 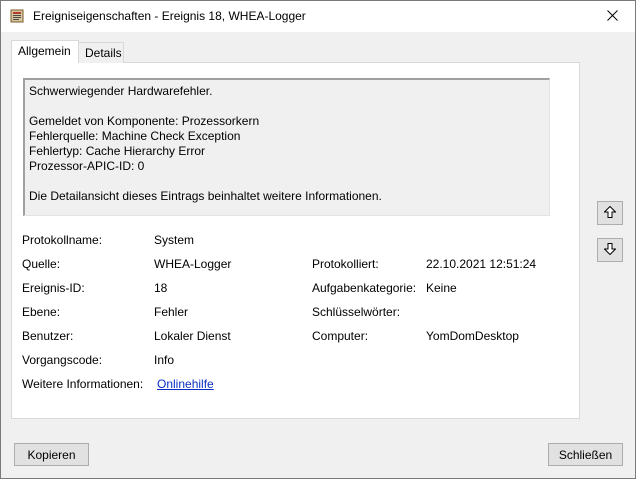 What do you see at coordinates (45, 51) in the screenshot?
I see `tab-general: Allgemein` at bounding box center [45, 51].